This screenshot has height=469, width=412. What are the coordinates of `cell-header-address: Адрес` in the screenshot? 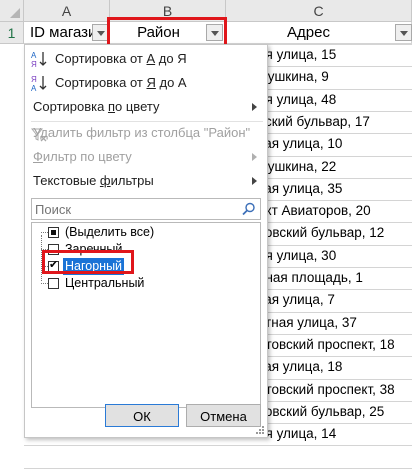 It's located at (319, 33).